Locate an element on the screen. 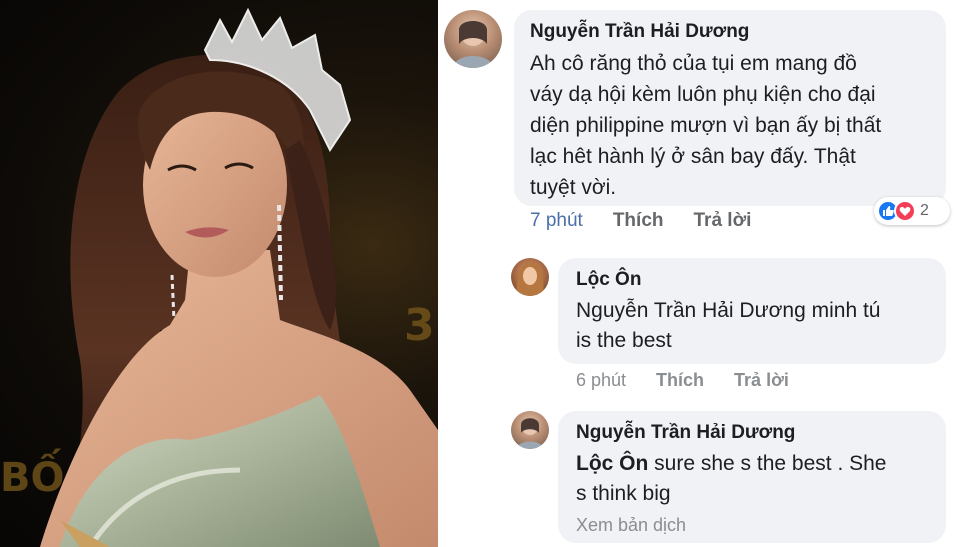  comment-actions: 7 phút Thích Trả lời is located at coordinates (640, 221).